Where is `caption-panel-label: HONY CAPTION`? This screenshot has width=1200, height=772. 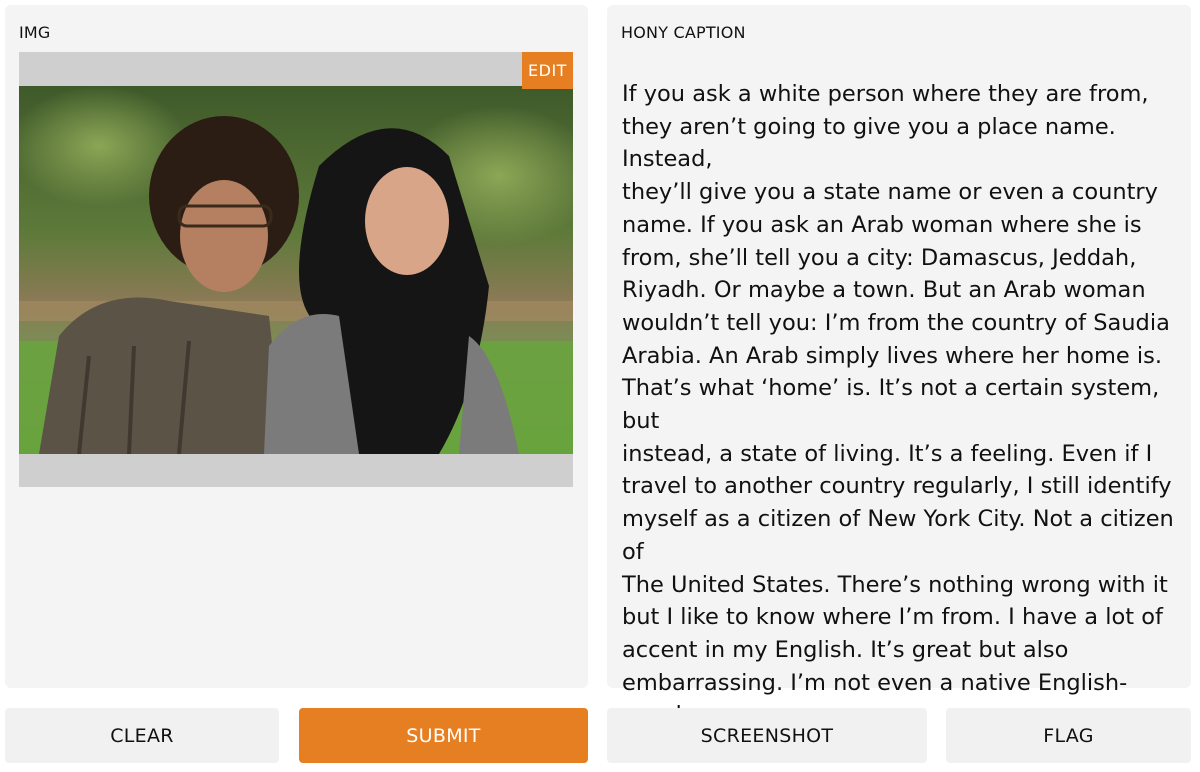
caption-panel-label: HONY CAPTION is located at coordinates (683, 32).